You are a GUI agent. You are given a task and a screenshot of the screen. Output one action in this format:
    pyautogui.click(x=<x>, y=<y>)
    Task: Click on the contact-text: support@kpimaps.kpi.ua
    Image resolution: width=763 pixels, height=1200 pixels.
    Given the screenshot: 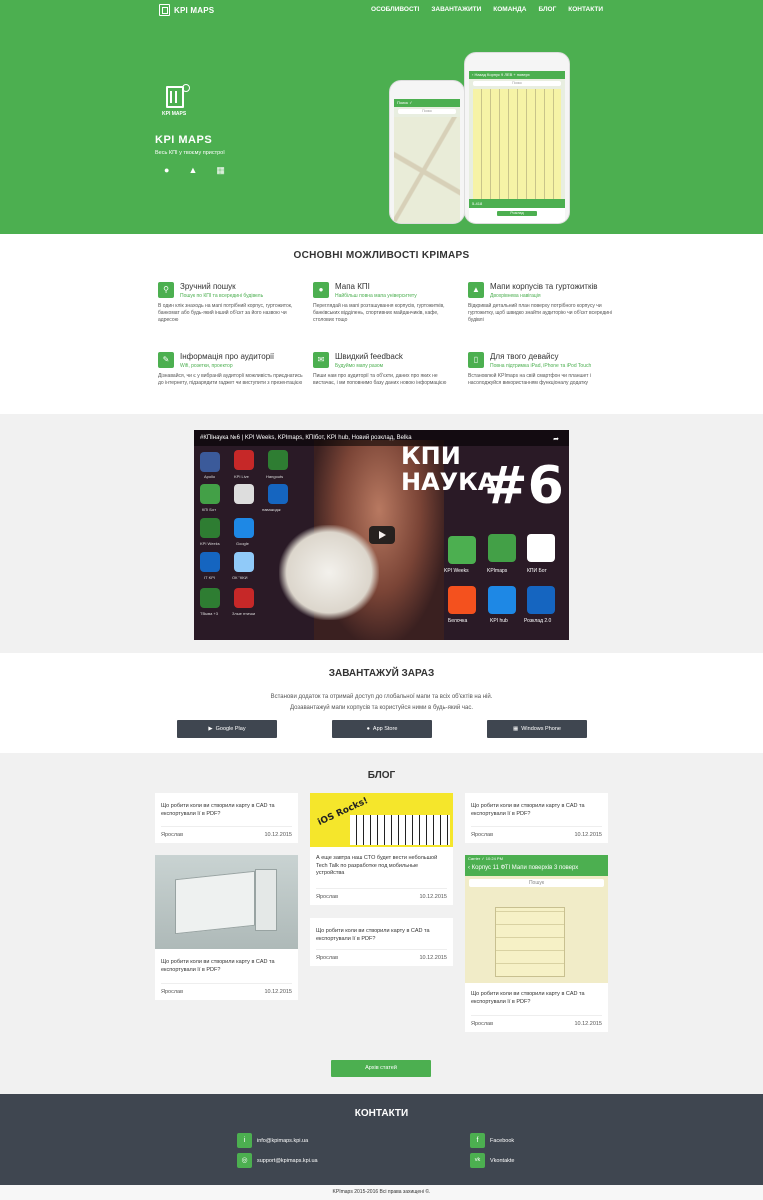 What is the action you would take?
    pyautogui.click(x=287, y=1160)
    